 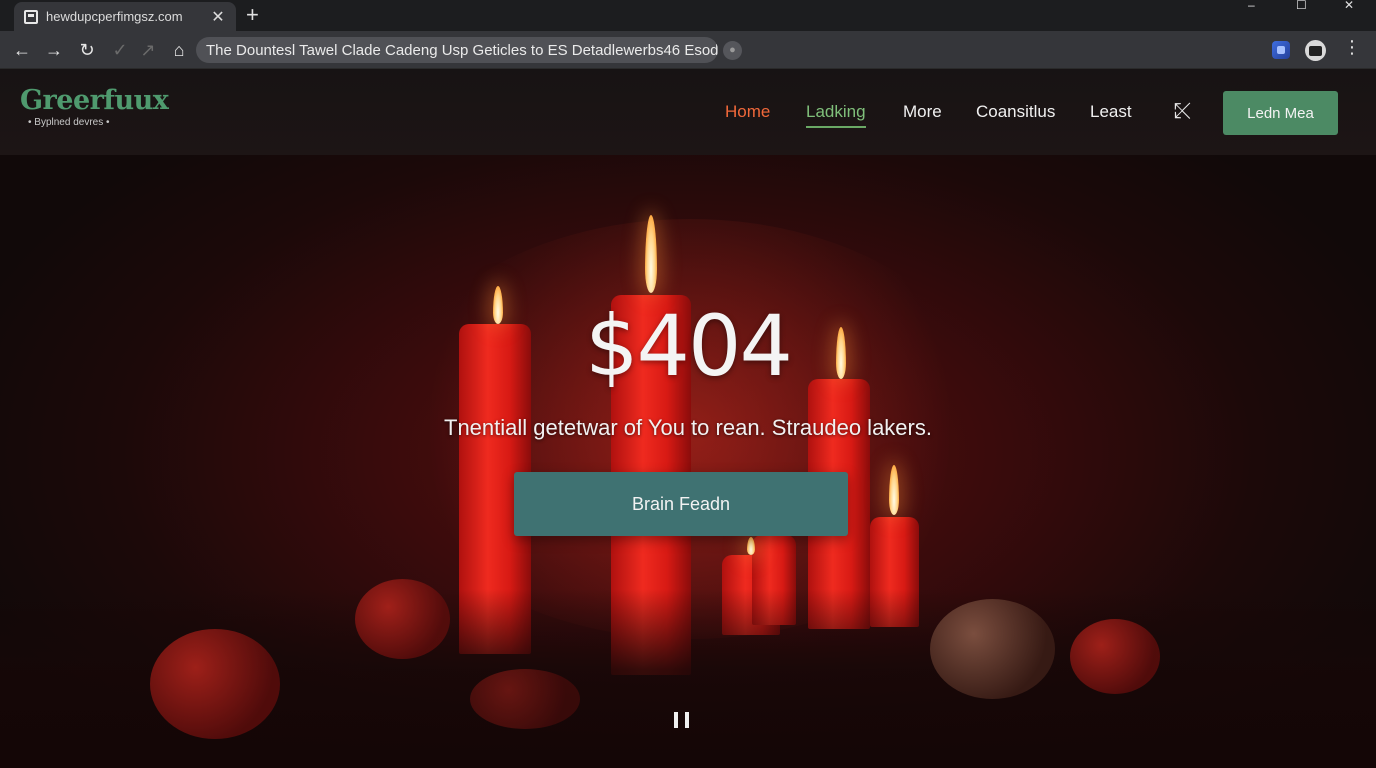 What do you see at coordinates (87, 50) in the screenshot?
I see `reload-icon: ↻` at bounding box center [87, 50].